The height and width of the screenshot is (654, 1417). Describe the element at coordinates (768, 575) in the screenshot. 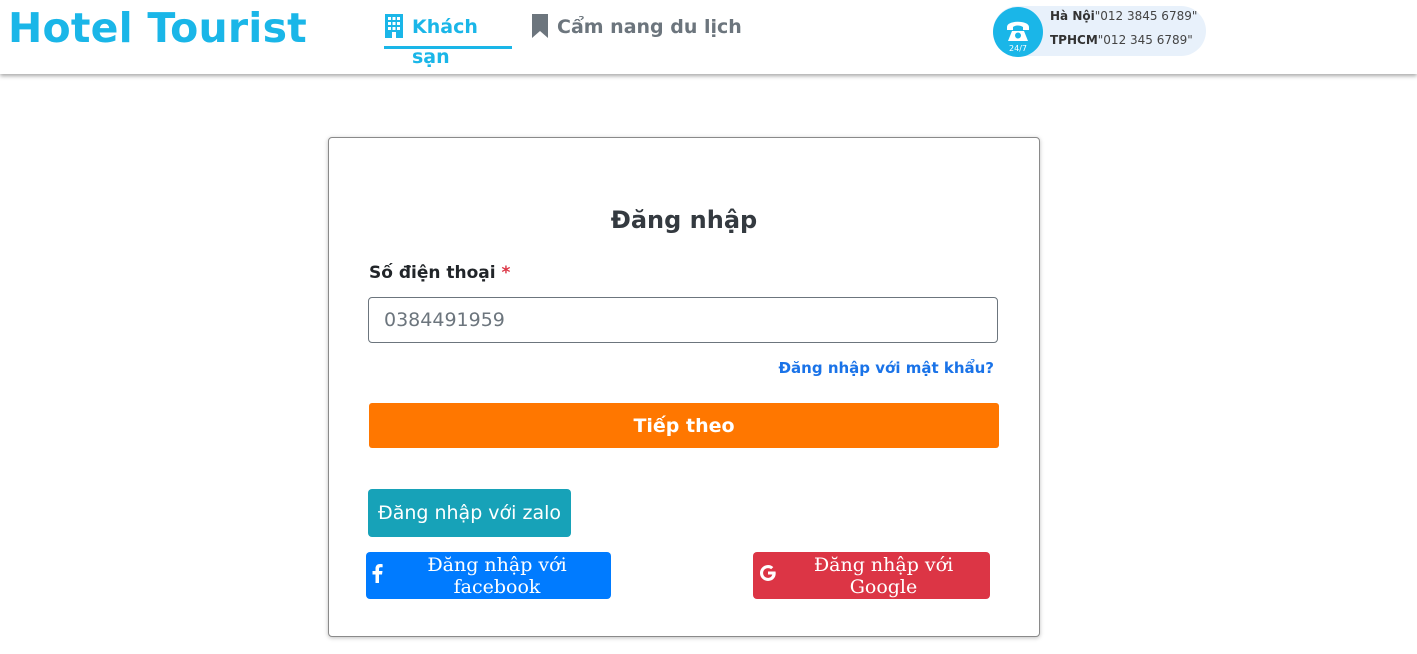

I see `google-icon` at that location.